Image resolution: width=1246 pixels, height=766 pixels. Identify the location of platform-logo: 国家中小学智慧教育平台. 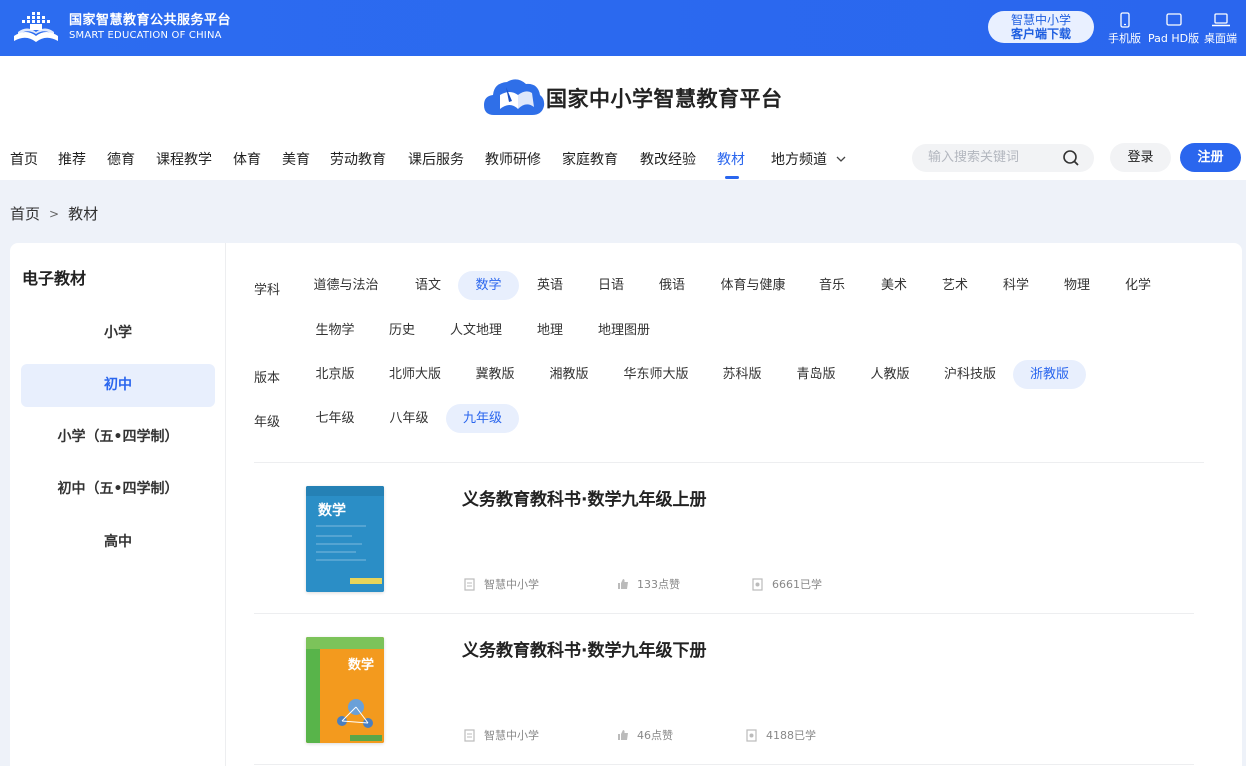
(632, 98).